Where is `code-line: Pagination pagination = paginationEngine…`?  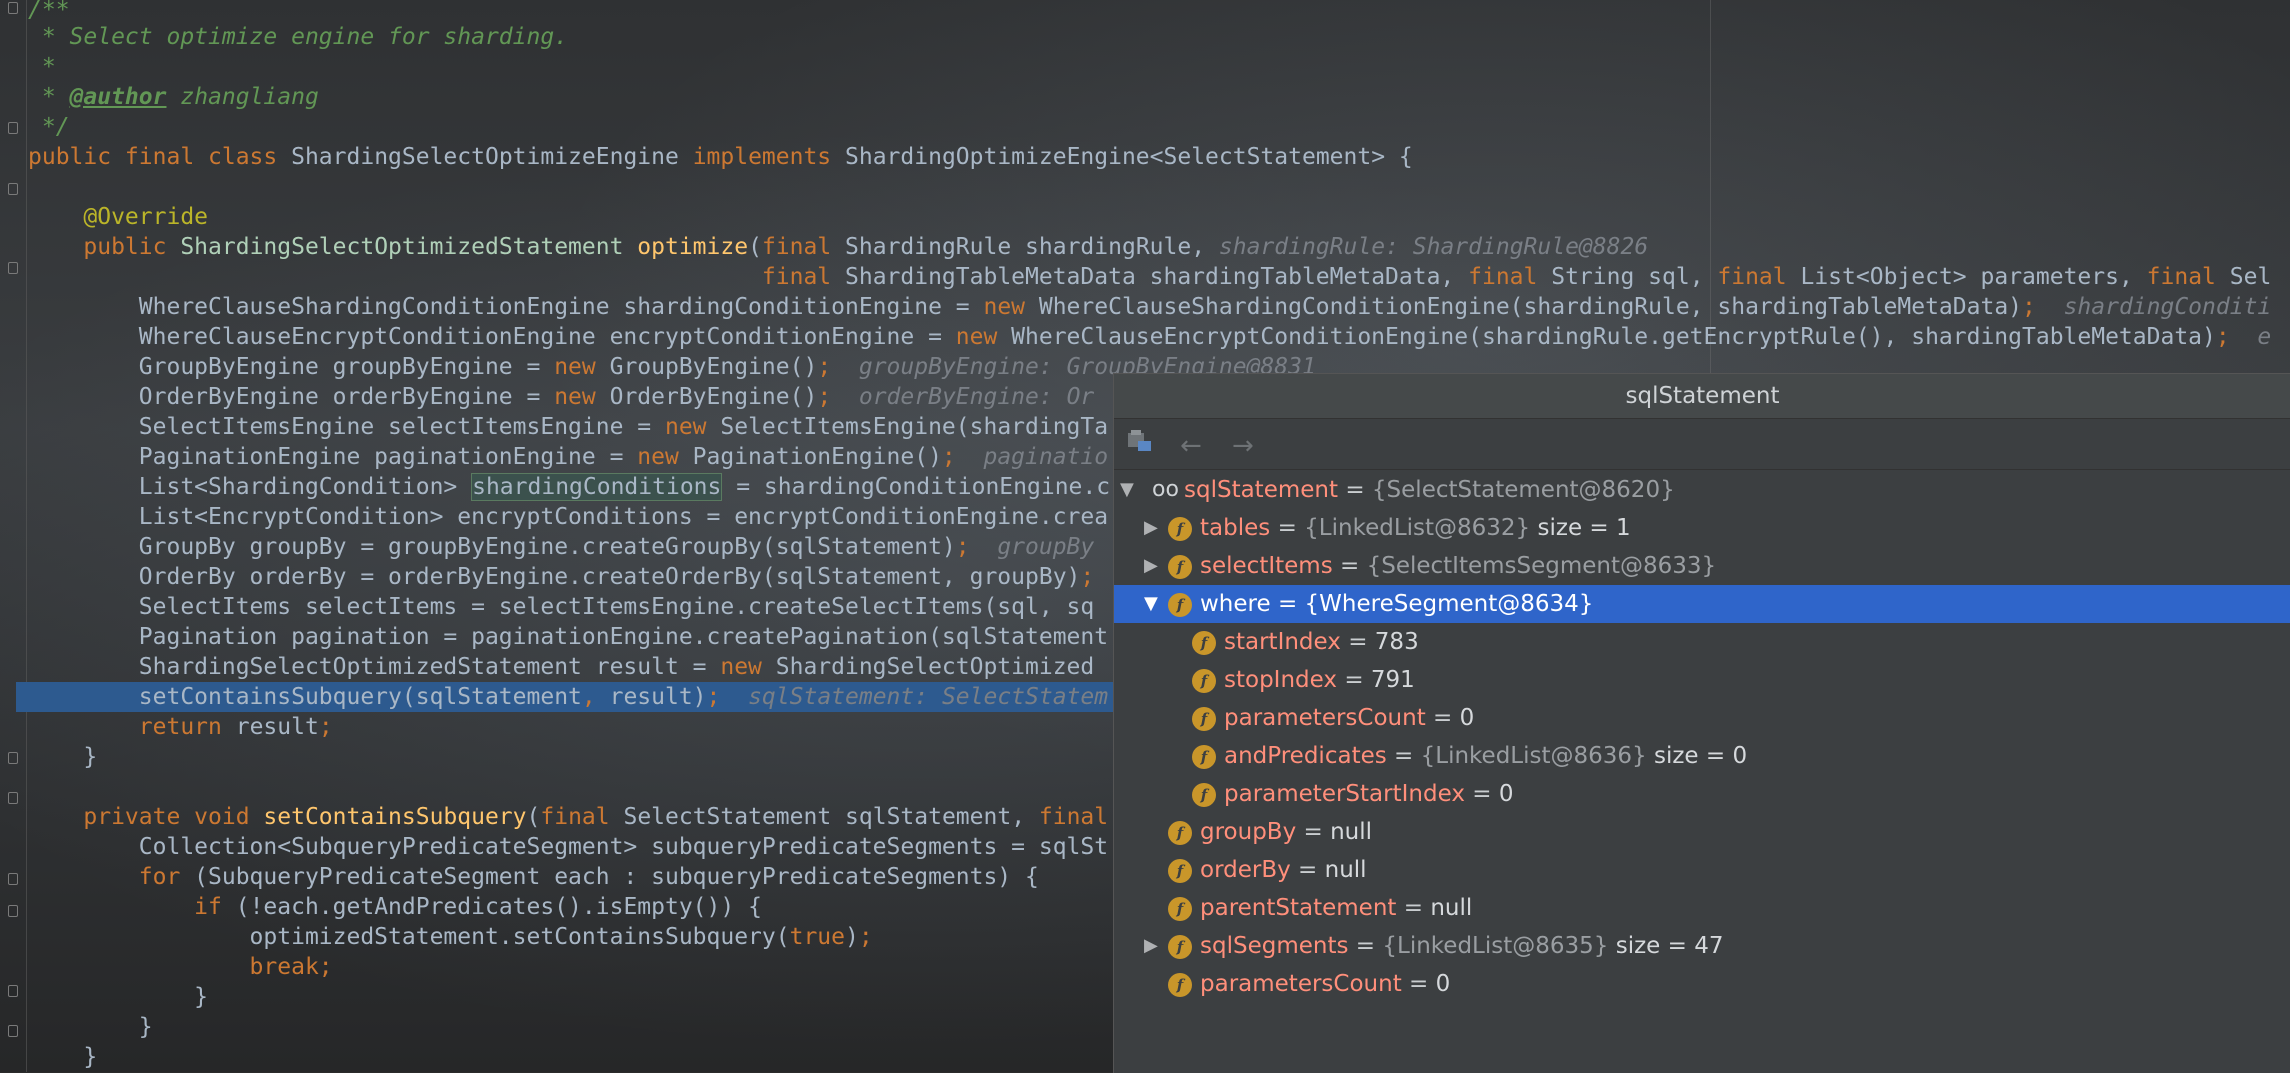 code-line: Pagination pagination = paginationEngine… is located at coordinates (568, 637).